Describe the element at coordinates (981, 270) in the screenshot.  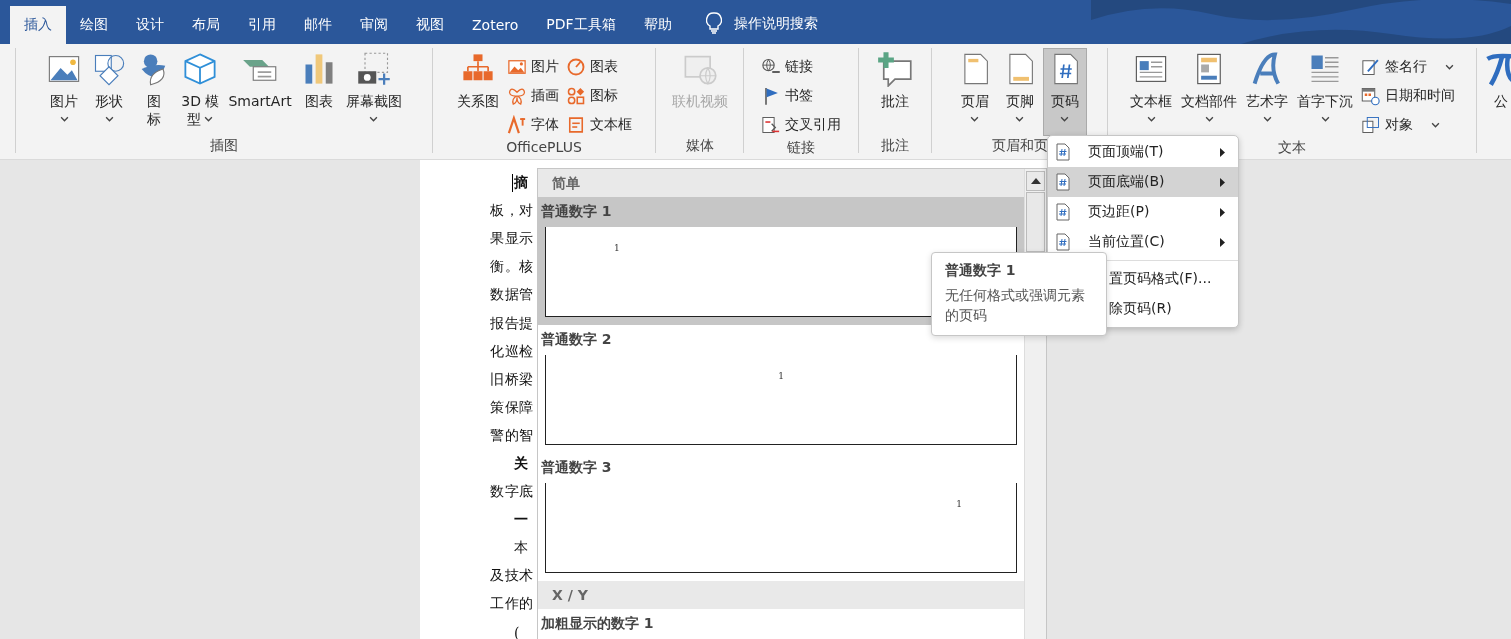
I see `tooltip-title: 普通数字 1` at that location.